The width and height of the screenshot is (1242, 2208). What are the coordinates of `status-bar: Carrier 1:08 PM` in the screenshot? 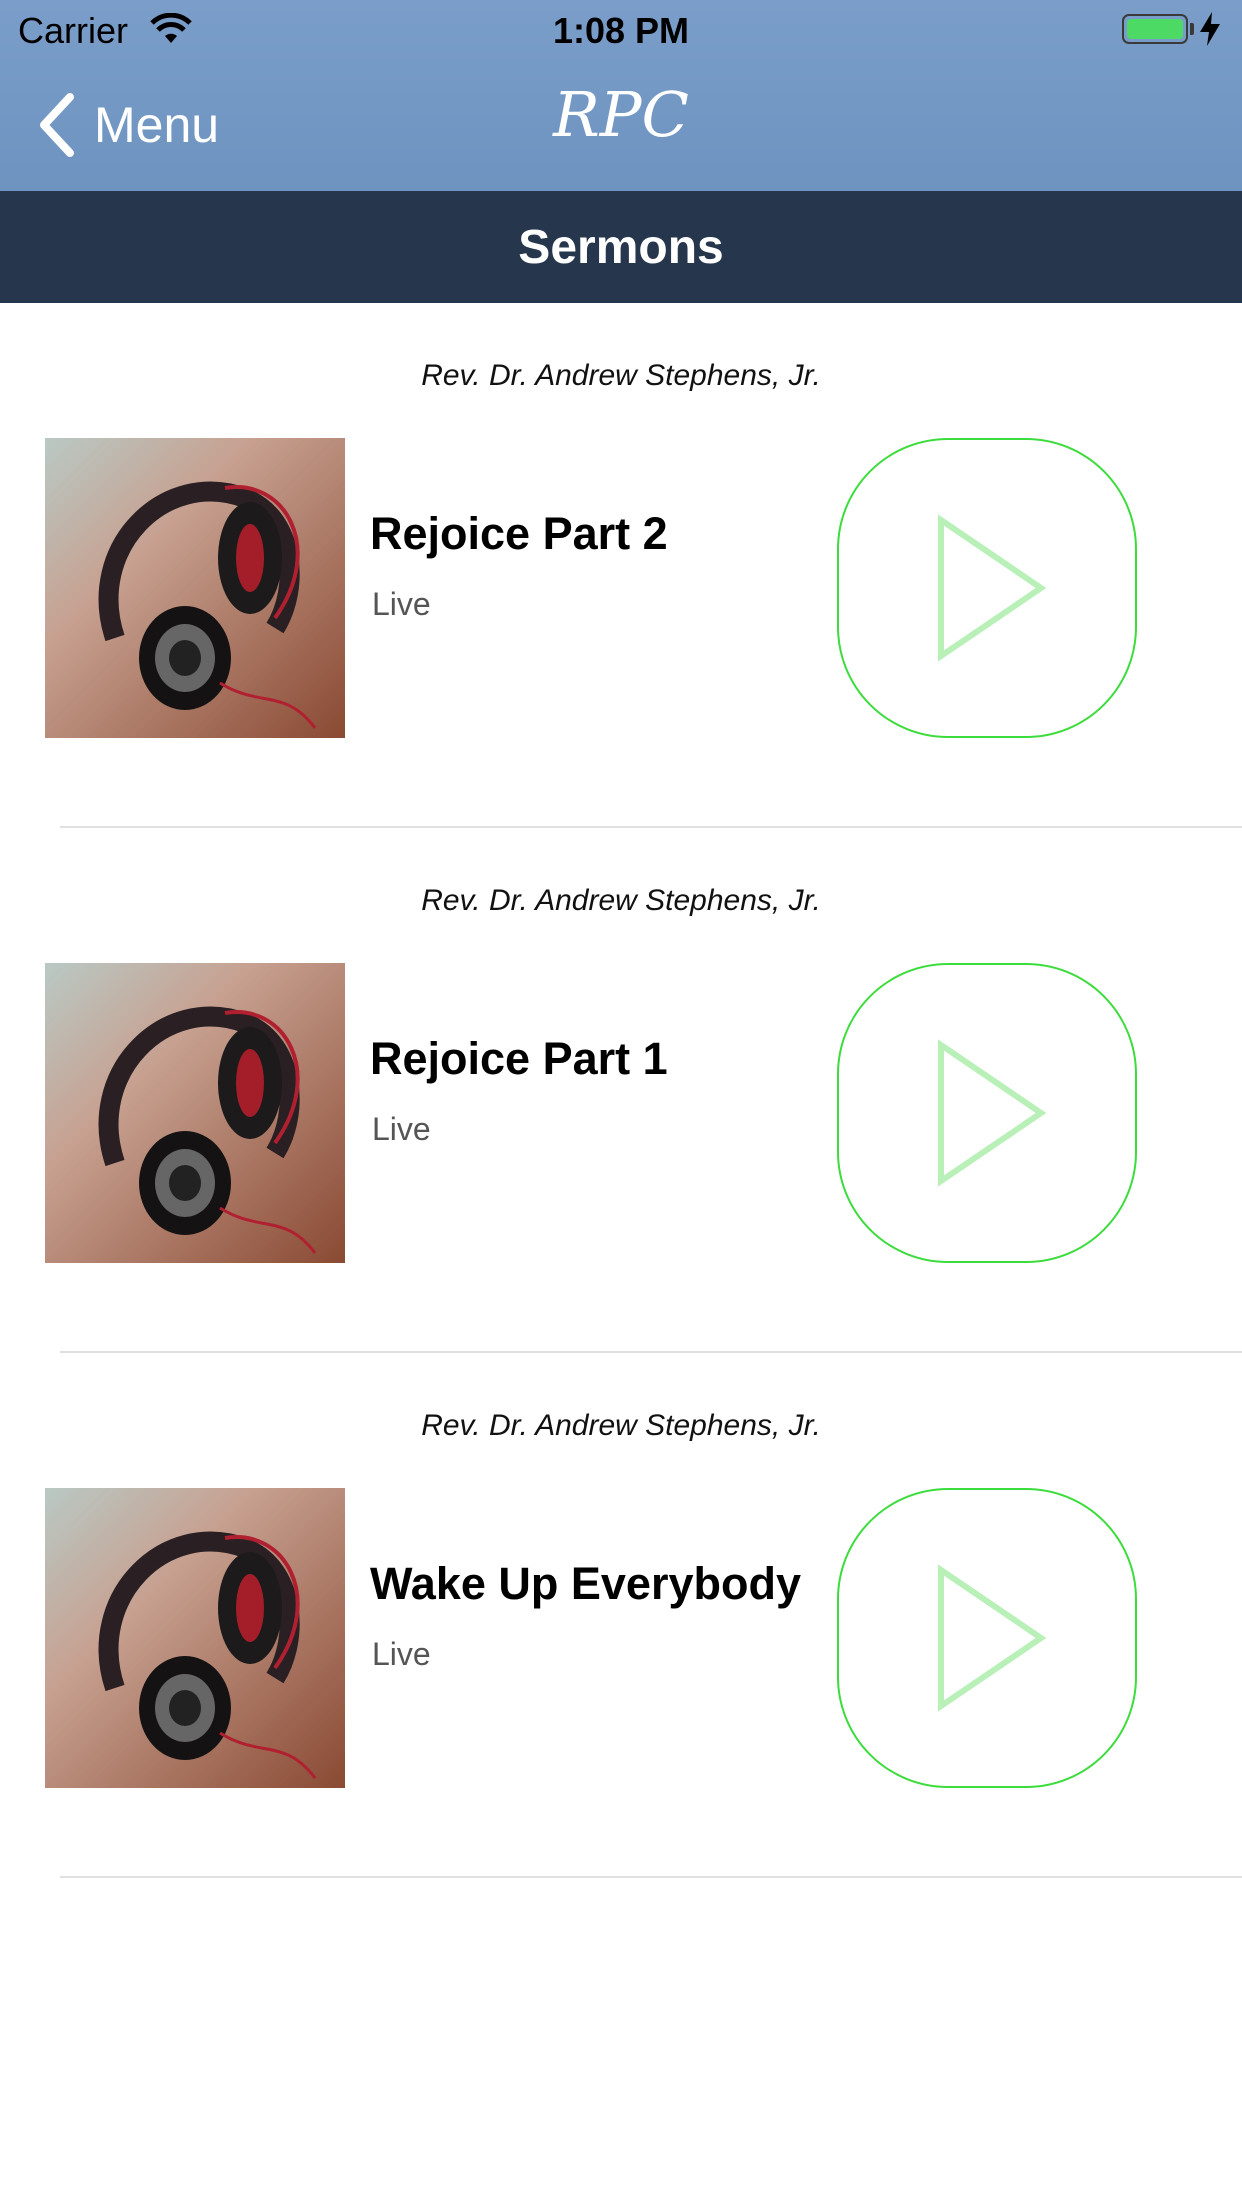 It's located at (621, 30).